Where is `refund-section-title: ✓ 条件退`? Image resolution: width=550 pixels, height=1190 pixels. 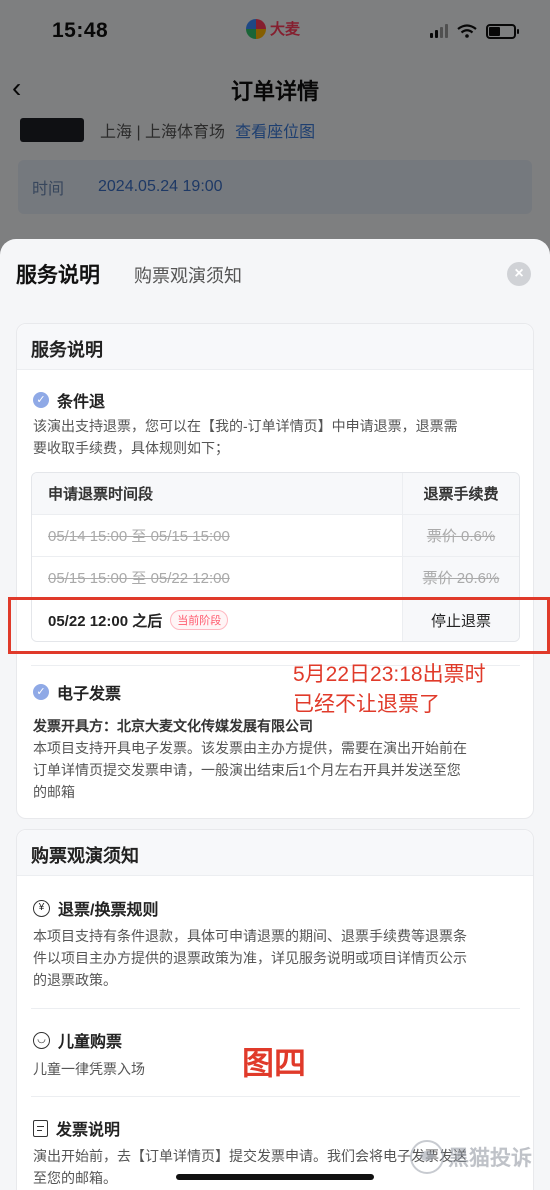
refund-section-title: ✓ 条件退 is located at coordinates (69, 400).